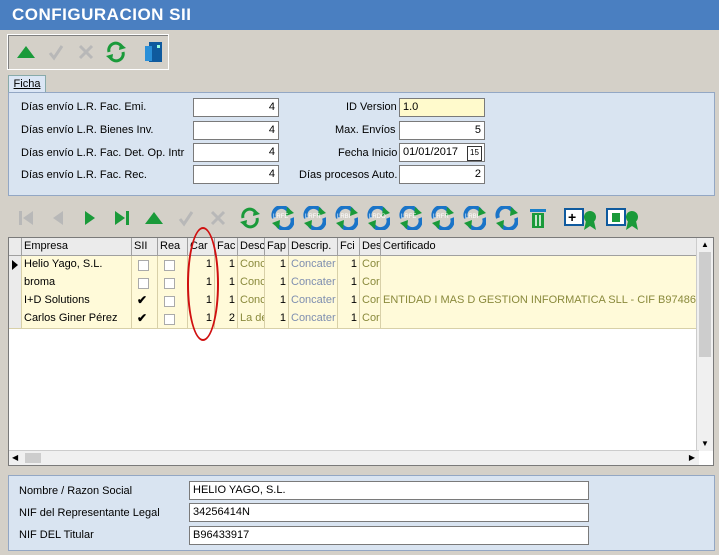 Image resolution: width=719 pixels, height=555 pixels. What do you see at coordinates (186, 218) in the screenshot?
I see `grid-check-icon` at bounding box center [186, 218].